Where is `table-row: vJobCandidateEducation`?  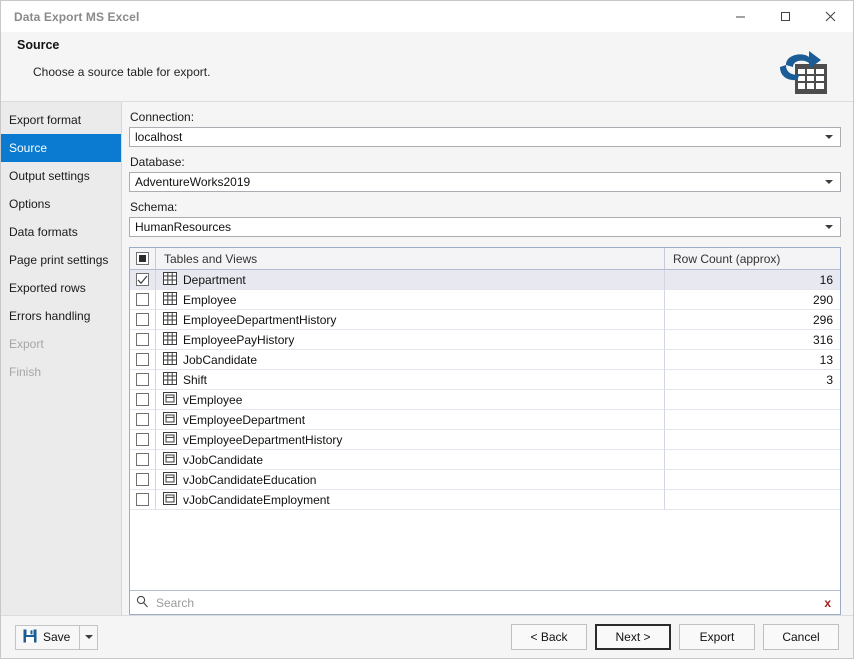
table-row: vJobCandidateEducation is located at coordinates (485, 480).